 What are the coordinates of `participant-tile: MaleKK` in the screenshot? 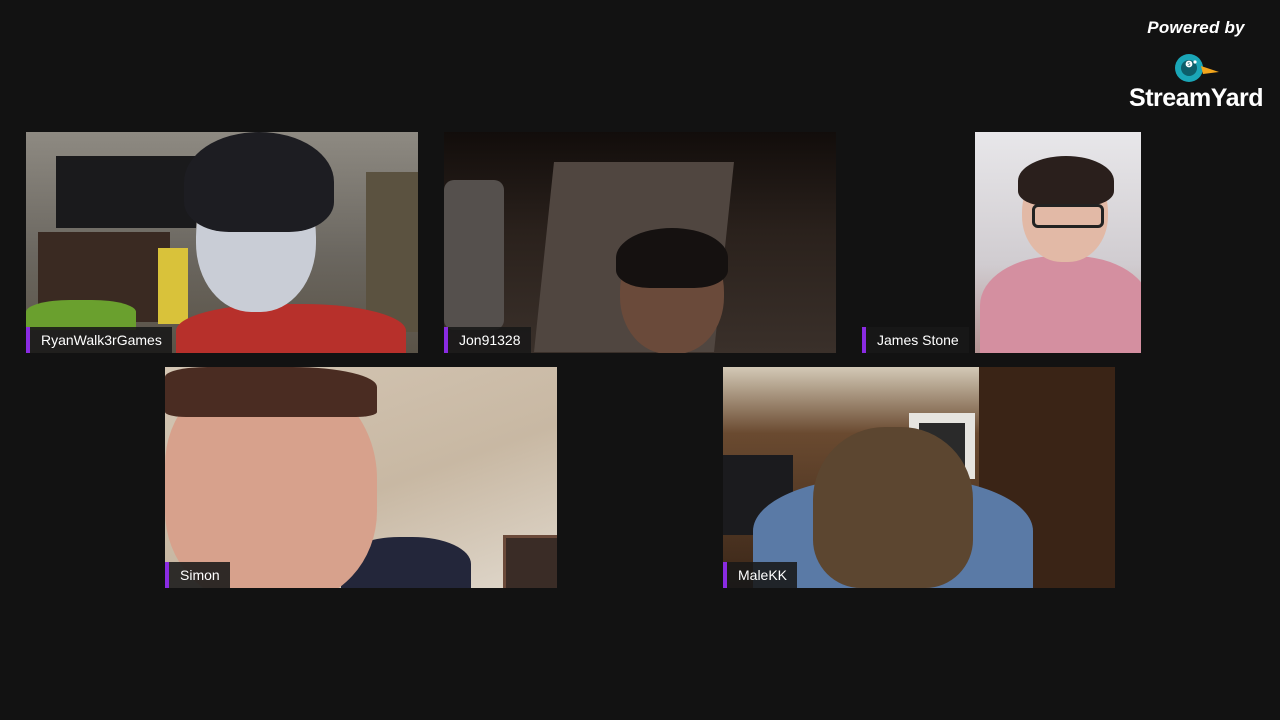 It's located at (919, 477).